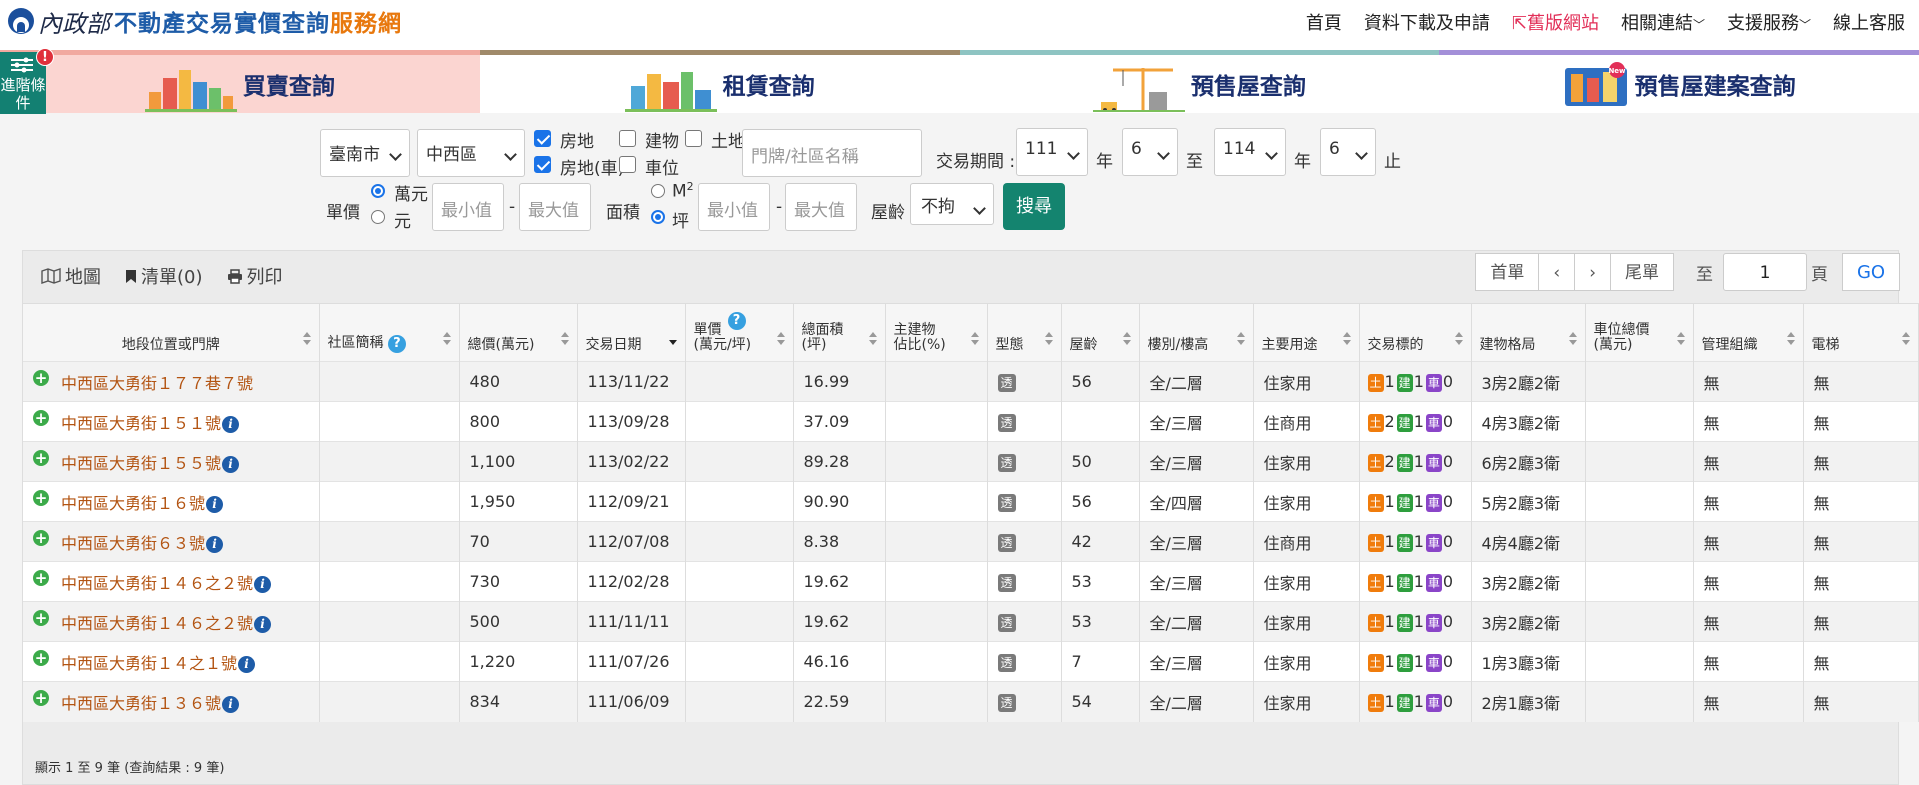 The image size is (1919, 785). What do you see at coordinates (1555, 22) in the screenshot?
I see `nav-old-site: ⇱舊版網站` at bounding box center [1555, 22].